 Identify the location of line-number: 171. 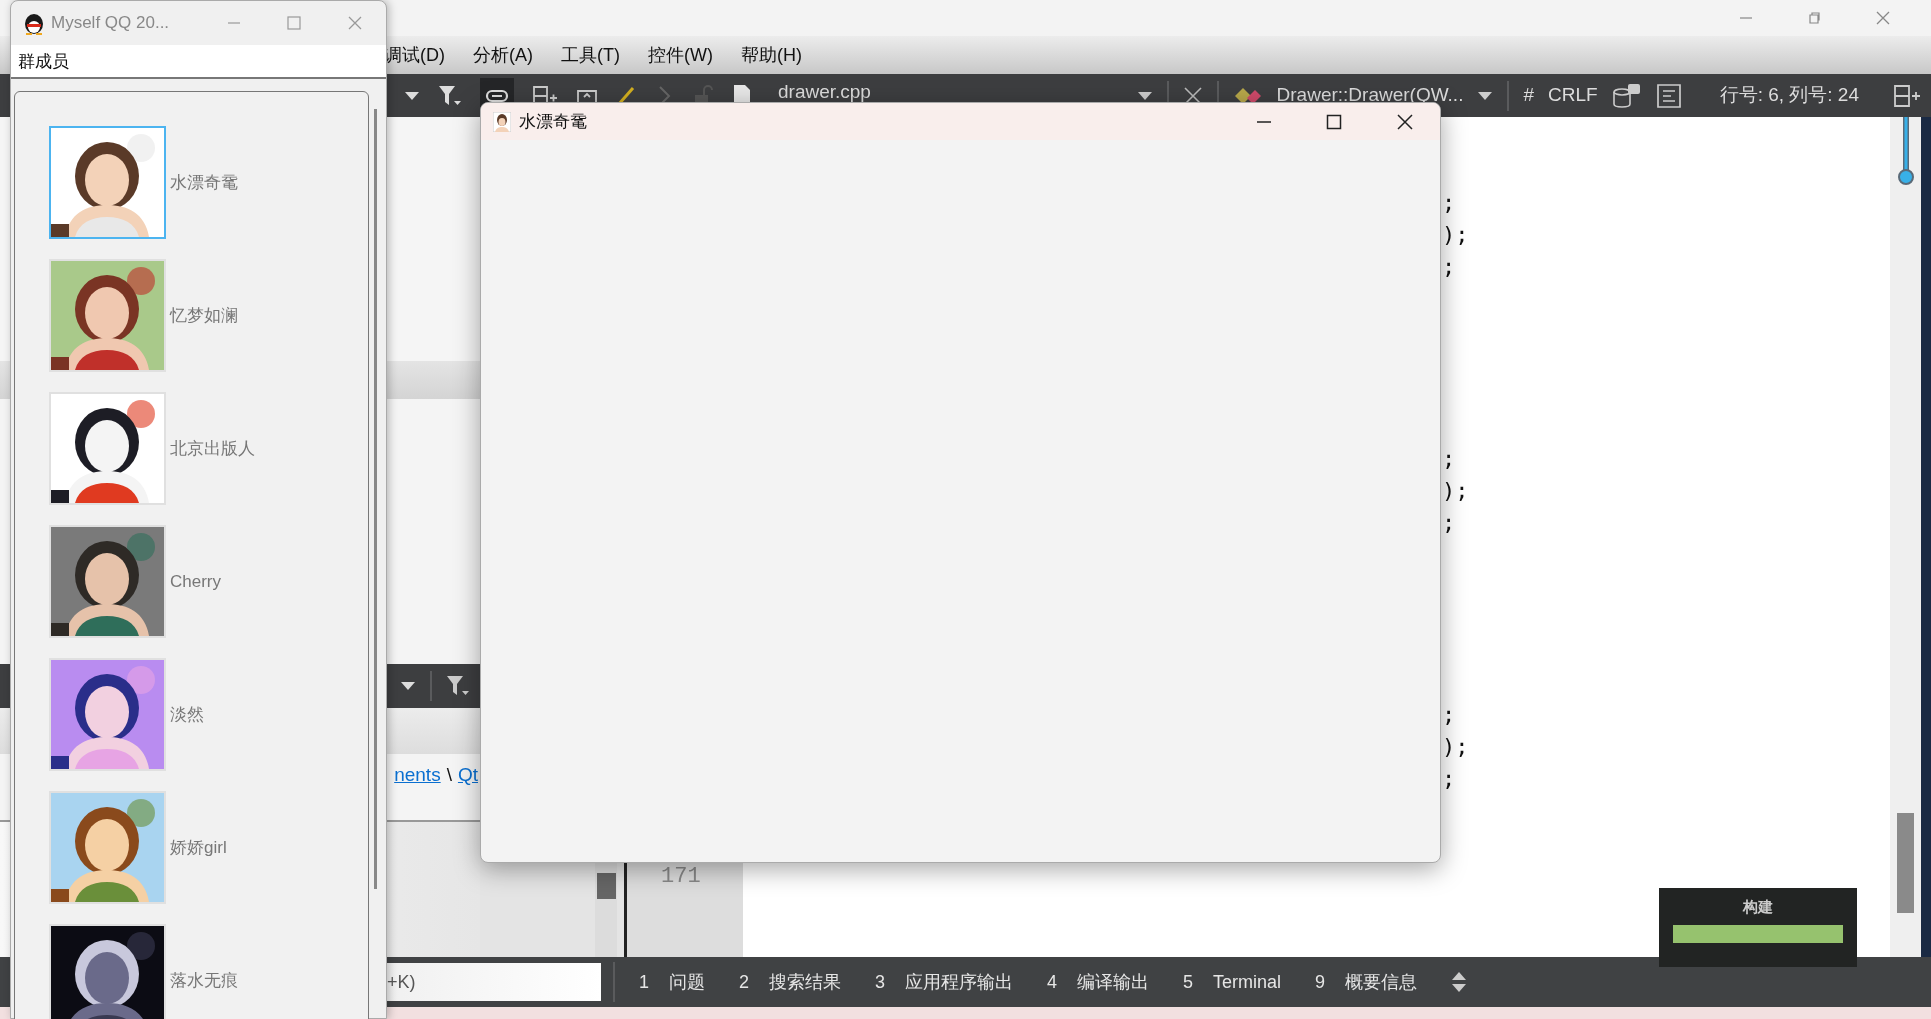
(681, 876).